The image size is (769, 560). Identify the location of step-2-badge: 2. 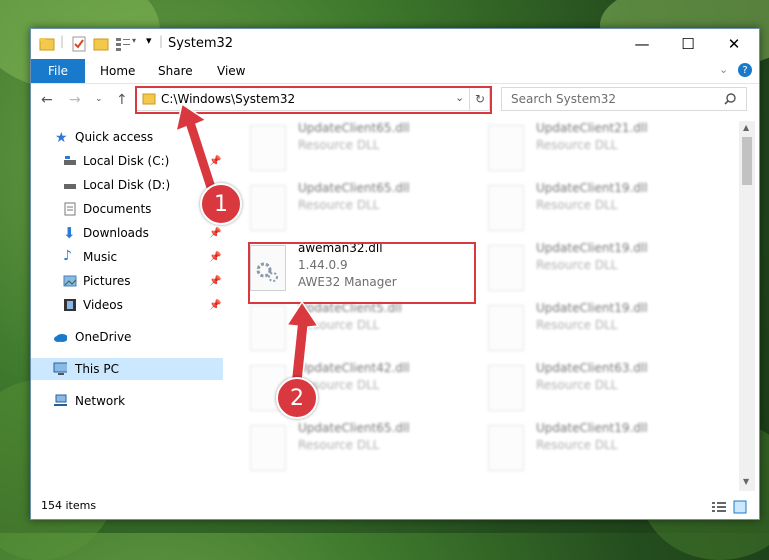
(297, 398).